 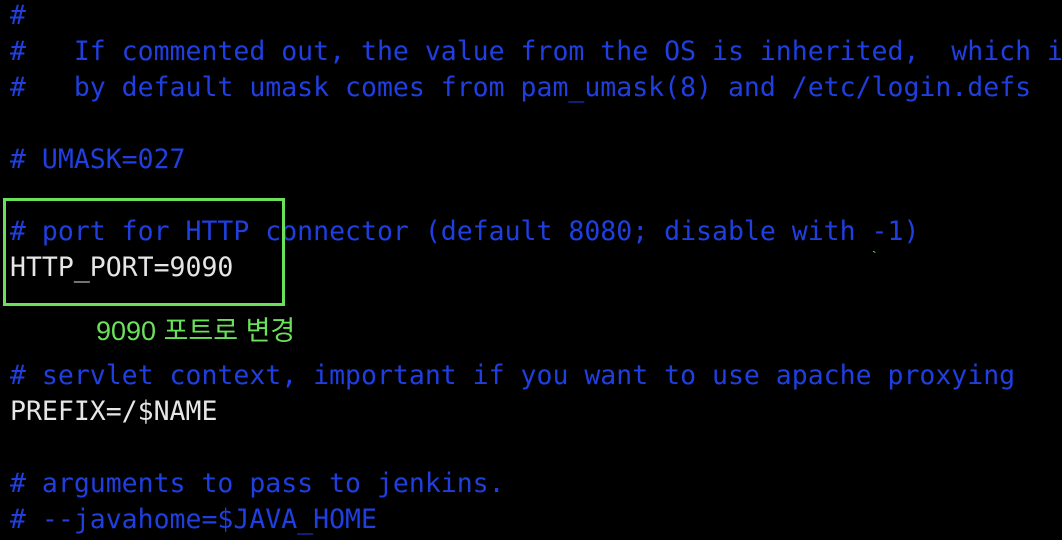 I want to click on config-line-comment: # arguments to pass to jenkins., so click(x=257, y=483).